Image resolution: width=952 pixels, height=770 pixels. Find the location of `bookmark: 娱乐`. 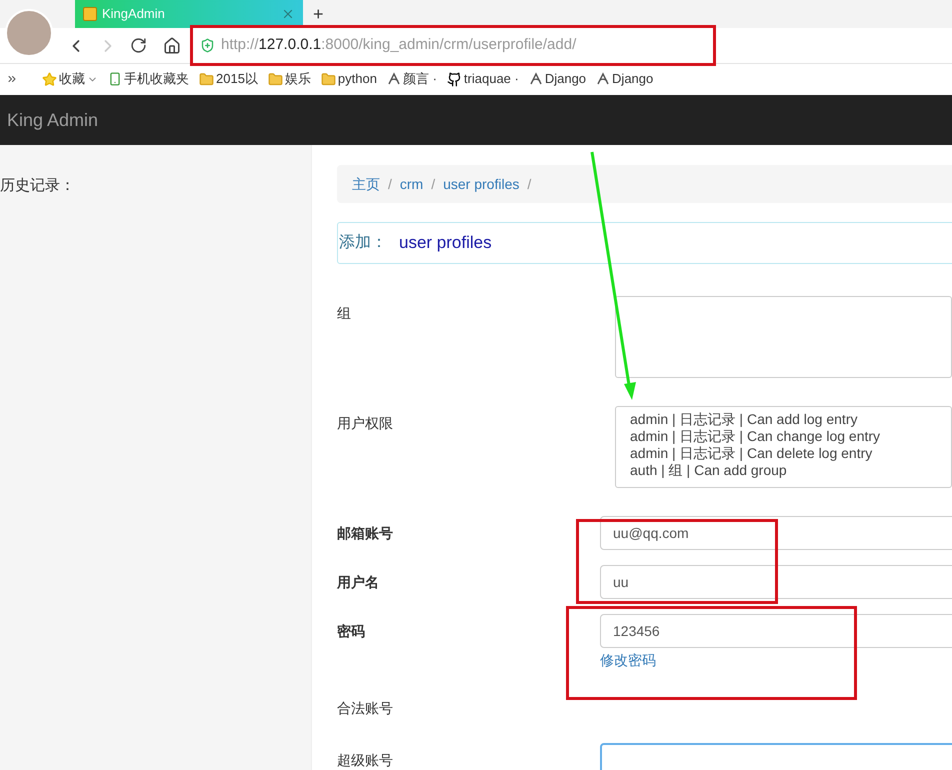

bookmark: 娱乐 is located at coordinates (289, 79).